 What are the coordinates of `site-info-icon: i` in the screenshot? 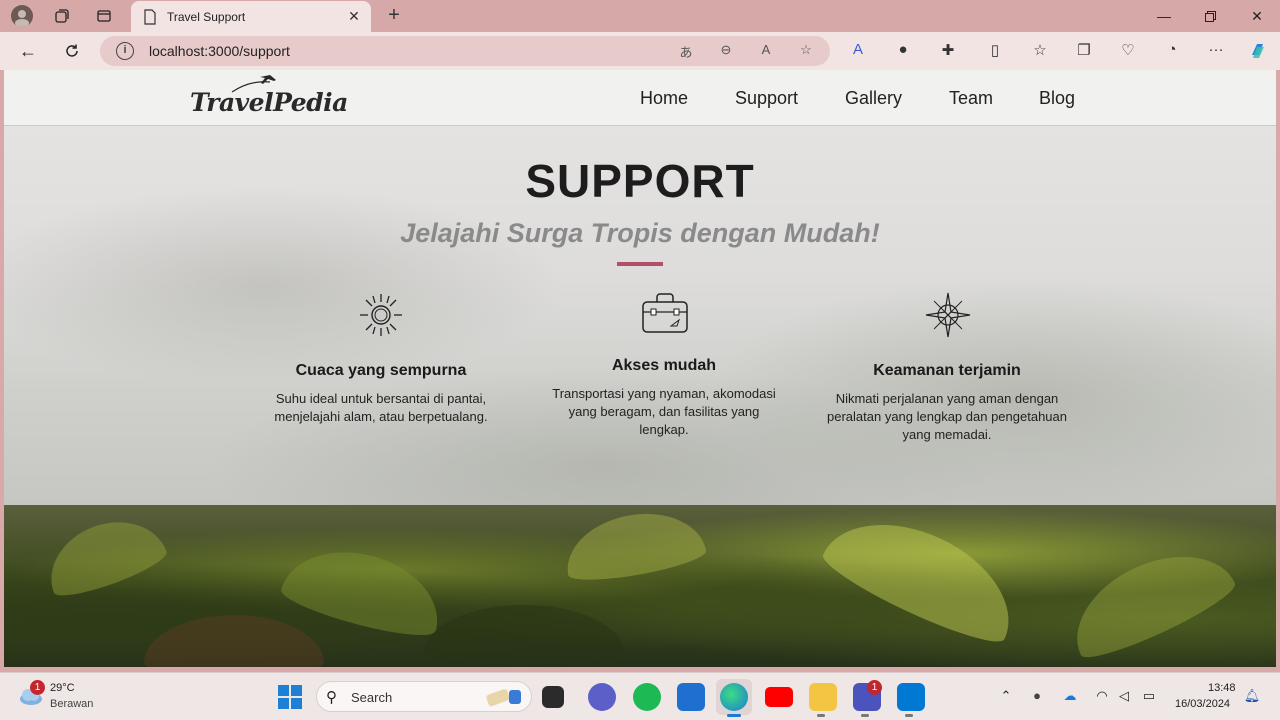 It's located at (125, 51).